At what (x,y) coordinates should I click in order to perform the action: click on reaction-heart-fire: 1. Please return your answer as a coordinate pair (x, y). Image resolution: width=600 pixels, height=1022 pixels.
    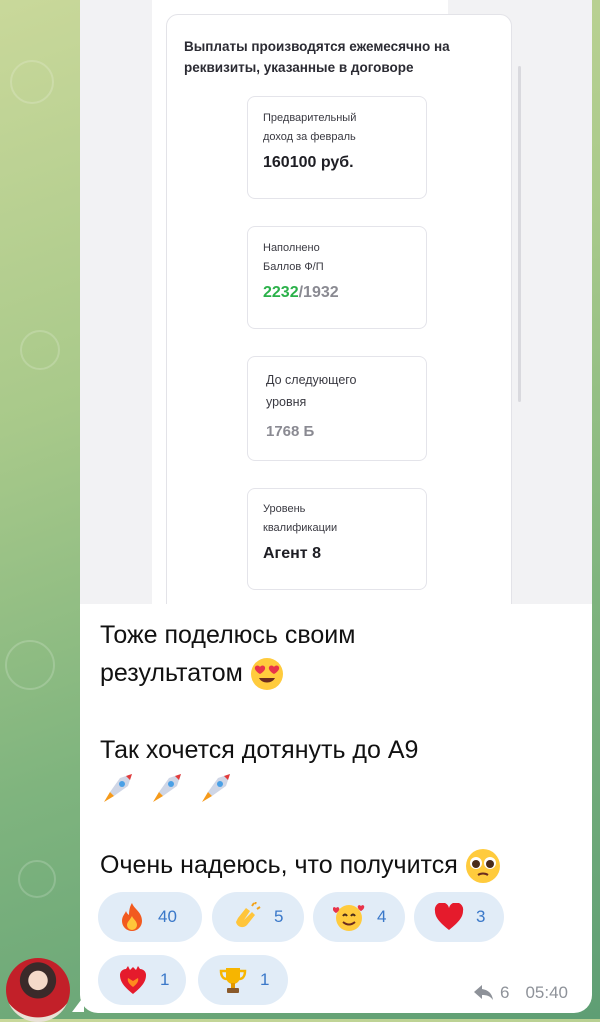
    Looking at the image, I should click on (142, 980).